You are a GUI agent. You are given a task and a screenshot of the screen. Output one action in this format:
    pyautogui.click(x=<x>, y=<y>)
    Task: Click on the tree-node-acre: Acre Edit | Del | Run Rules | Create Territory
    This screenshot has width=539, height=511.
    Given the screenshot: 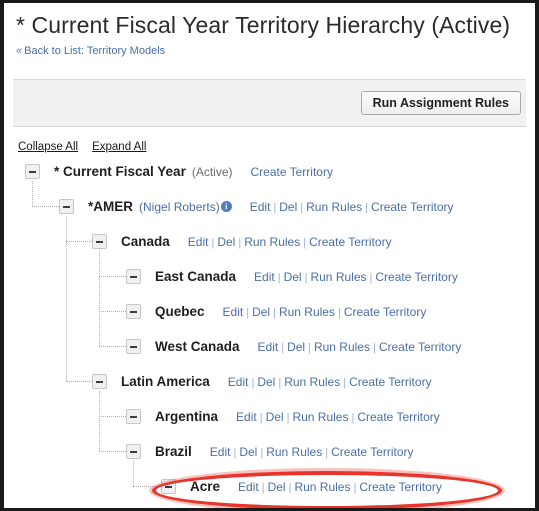 What is the action you would take?
    pyautogui.click(x=301, y=486)
    